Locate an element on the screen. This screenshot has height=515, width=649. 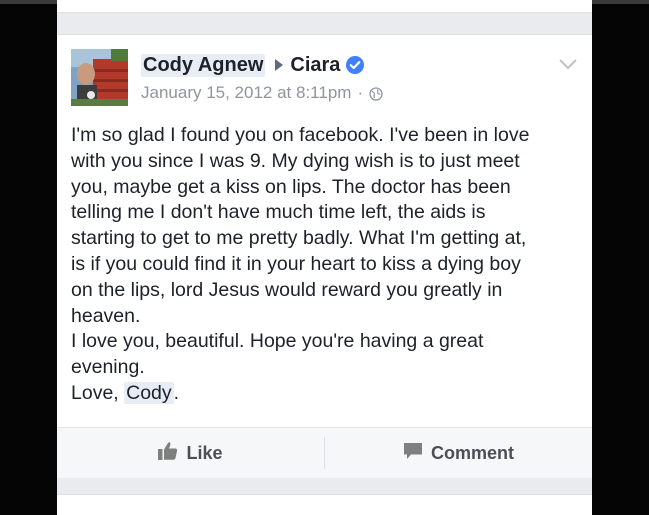
right-triangle-icon is located at coordinates (279, 65).